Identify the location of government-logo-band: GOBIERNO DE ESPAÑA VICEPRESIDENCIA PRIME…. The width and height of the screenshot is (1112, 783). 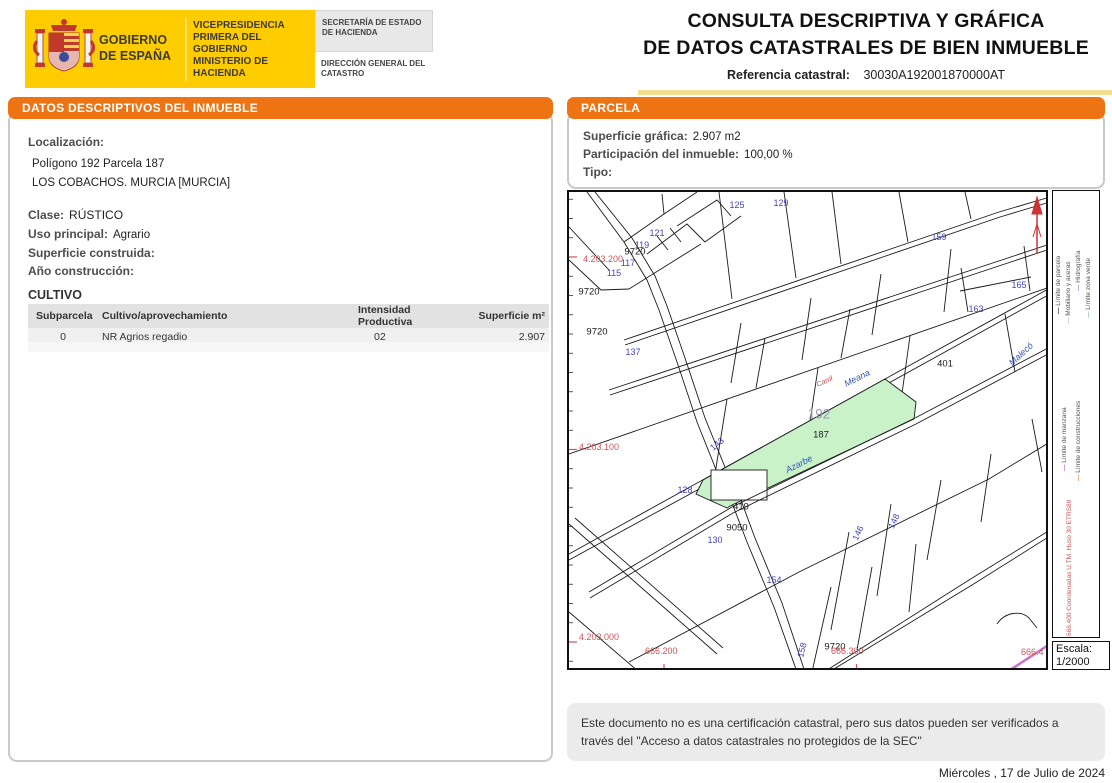
(170, 49).